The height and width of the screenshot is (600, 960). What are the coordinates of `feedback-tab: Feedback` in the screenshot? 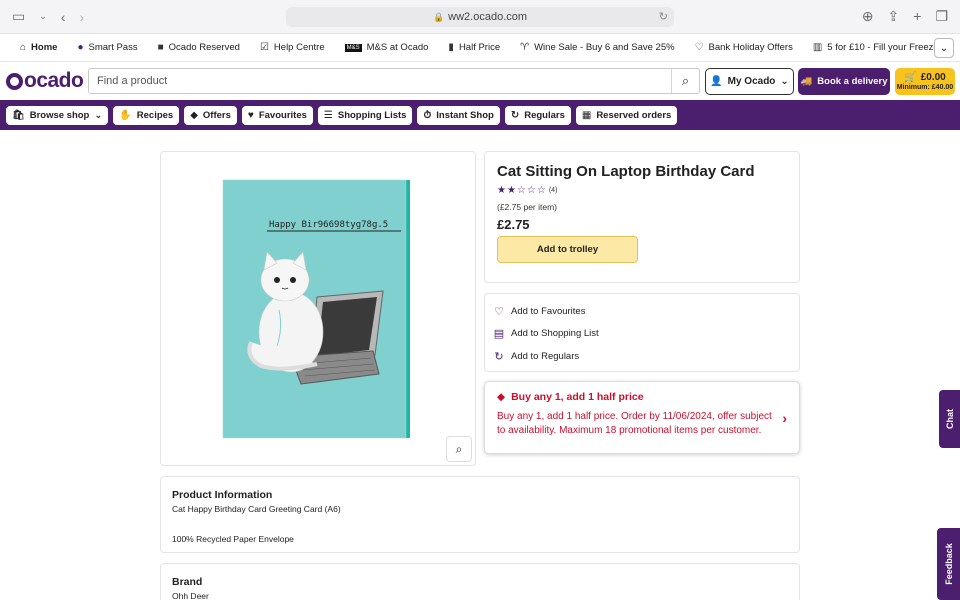 It's located at (948, 564).